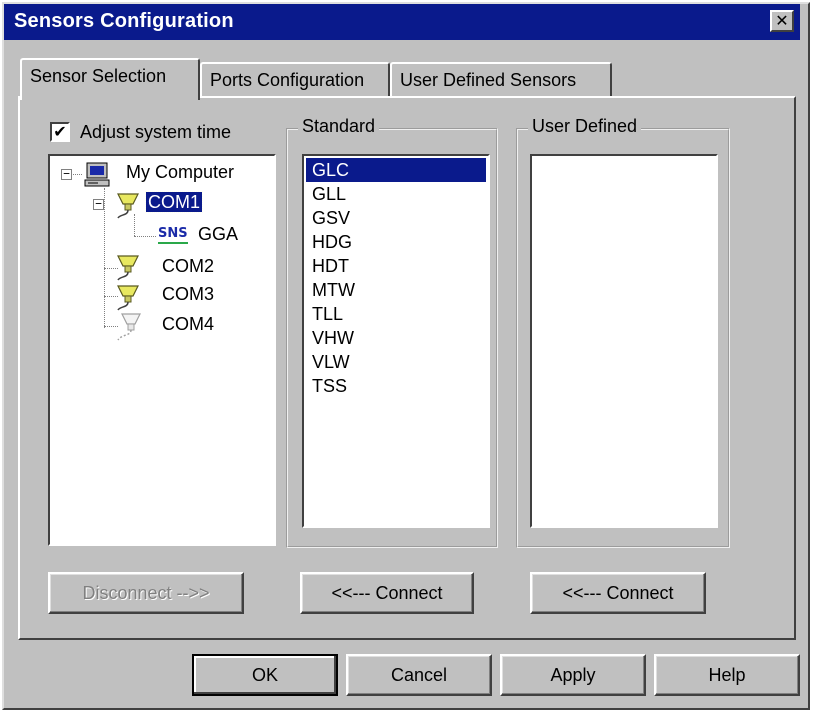 The width and height of the screenshot is (814, 715). I want to click on connect-user-defined-label: <<--- Connect, so click(618, 593).